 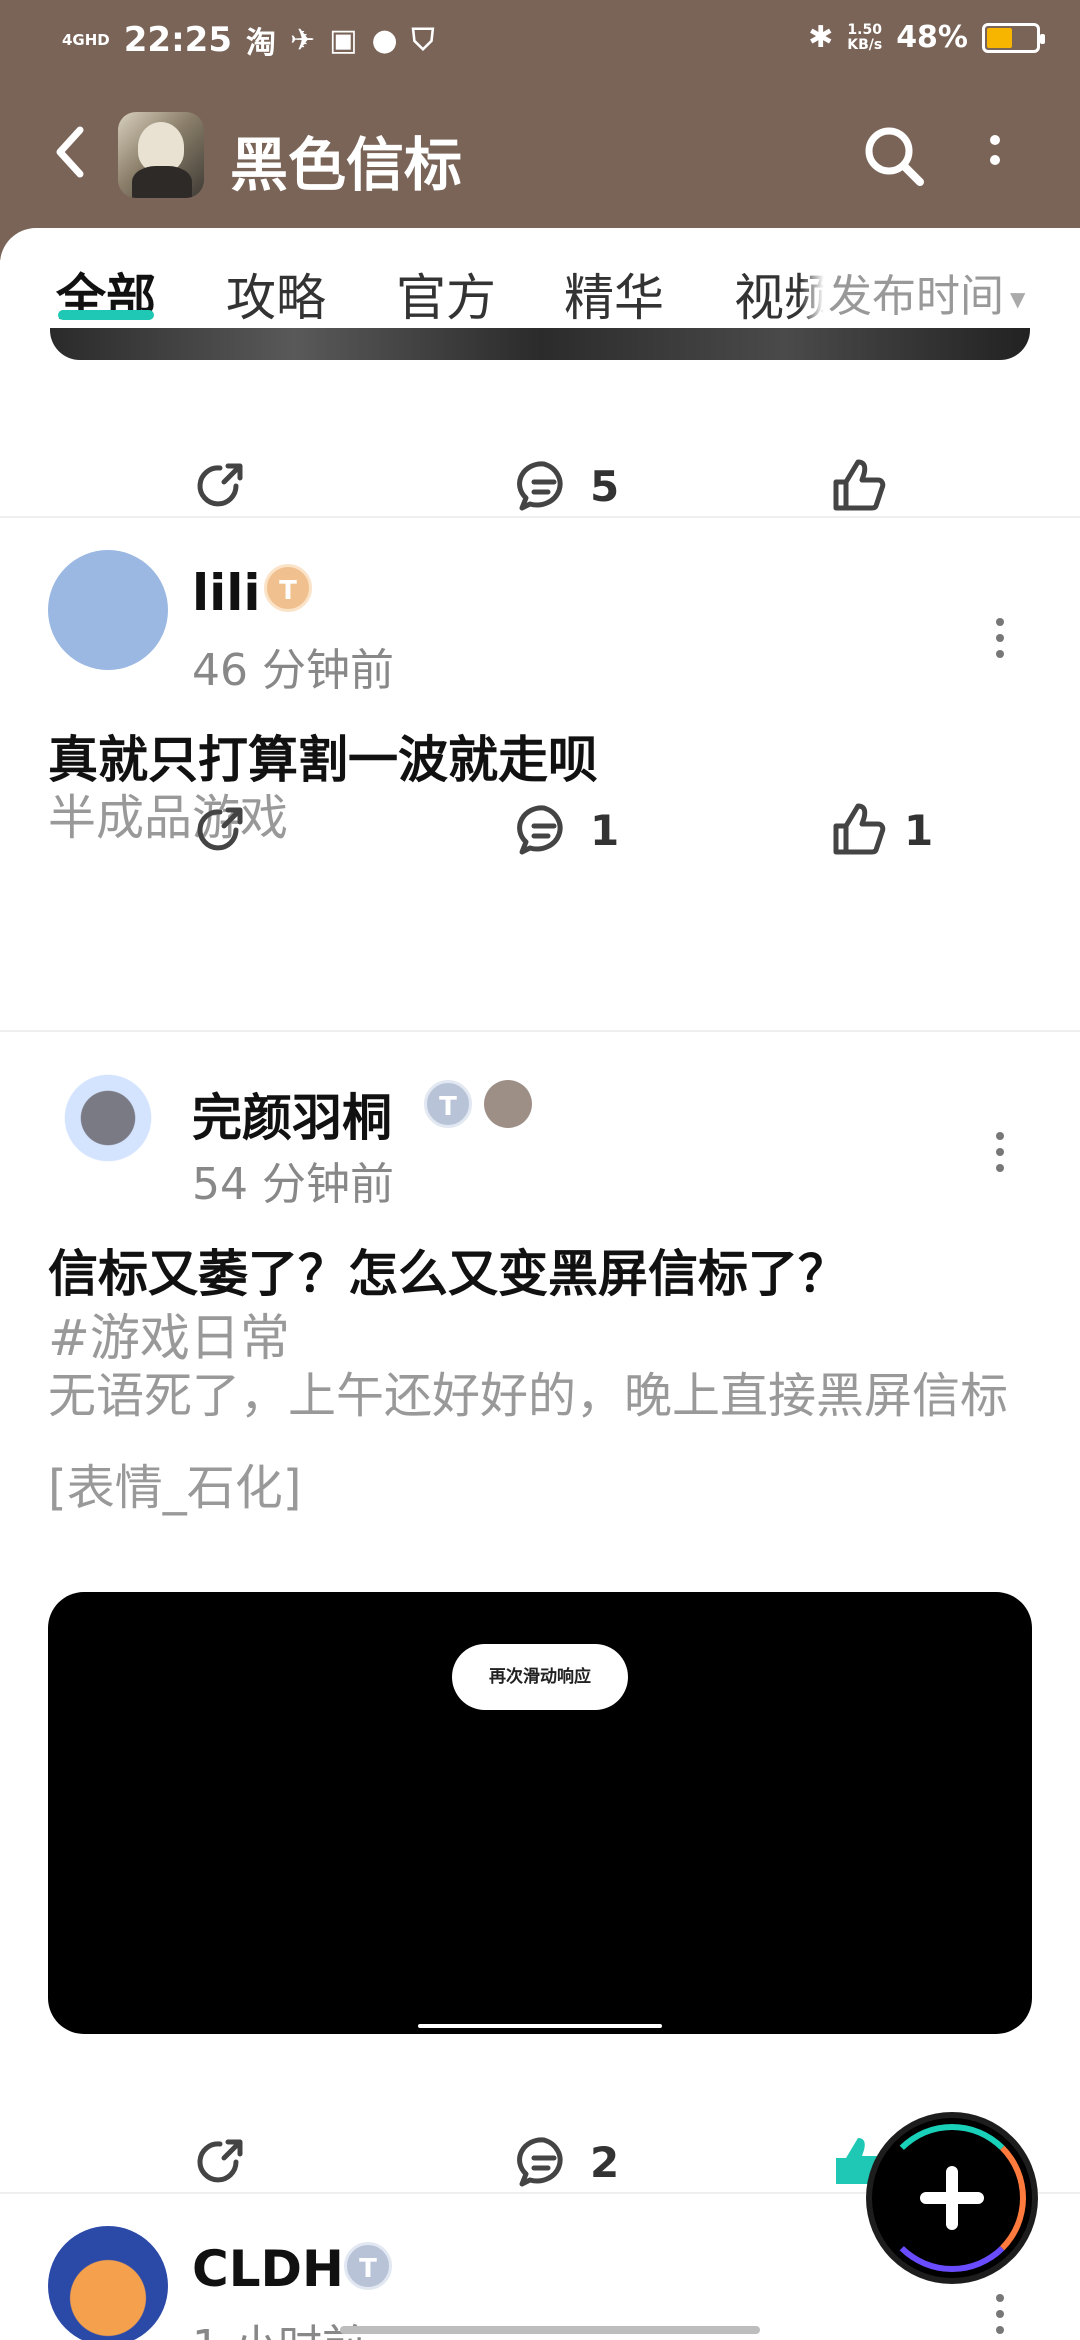 I want to click on network-speed: 1.50 KB/s, so click(x=865, y=37).